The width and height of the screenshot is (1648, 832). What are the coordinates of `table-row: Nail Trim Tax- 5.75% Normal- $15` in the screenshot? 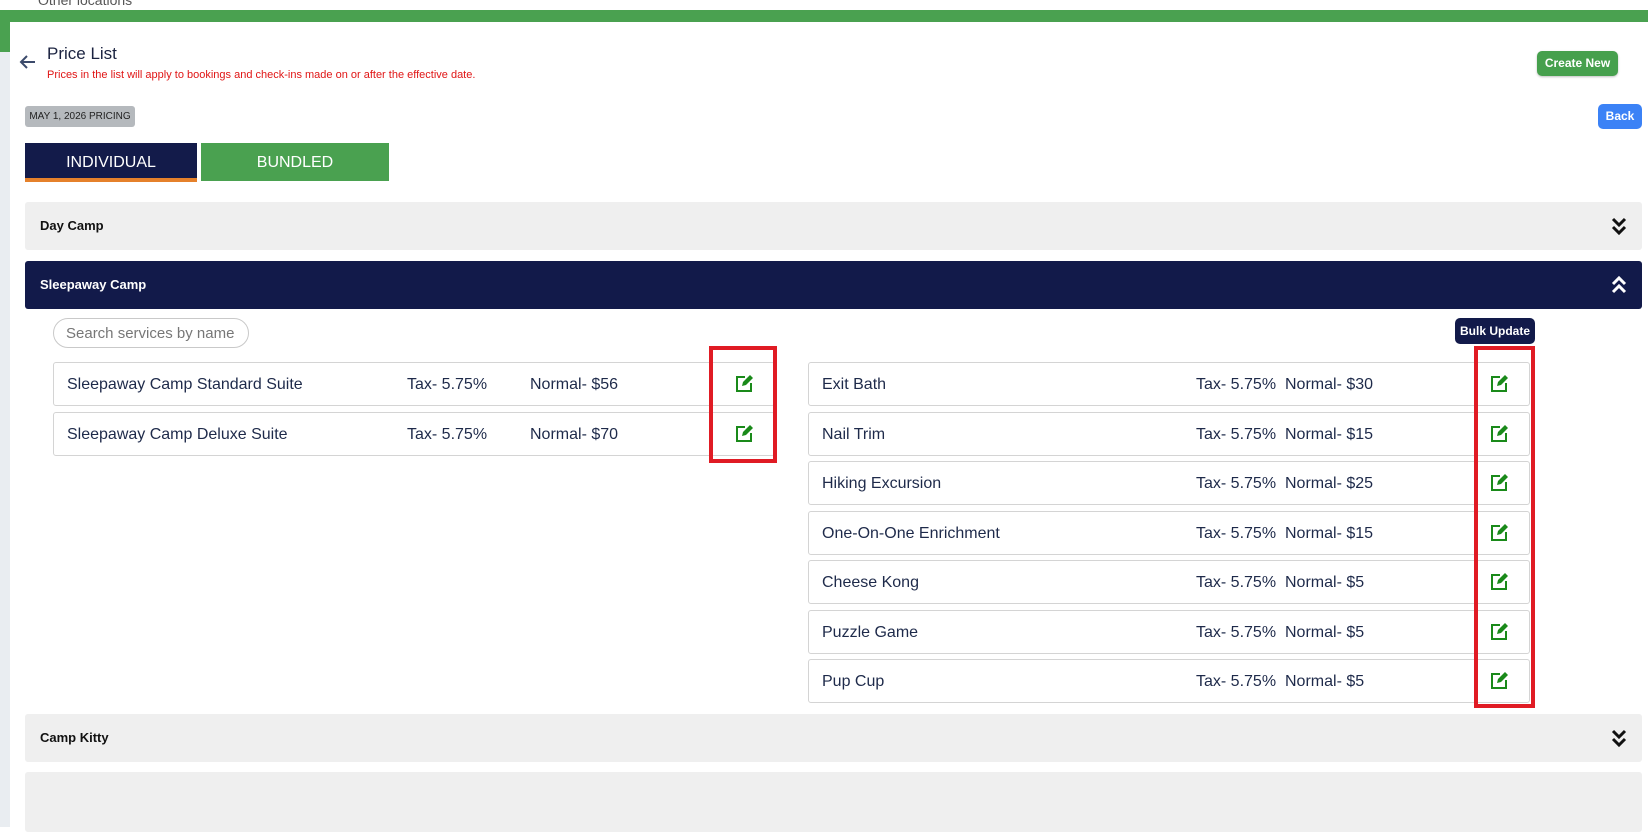 It's located at (1169, 434).